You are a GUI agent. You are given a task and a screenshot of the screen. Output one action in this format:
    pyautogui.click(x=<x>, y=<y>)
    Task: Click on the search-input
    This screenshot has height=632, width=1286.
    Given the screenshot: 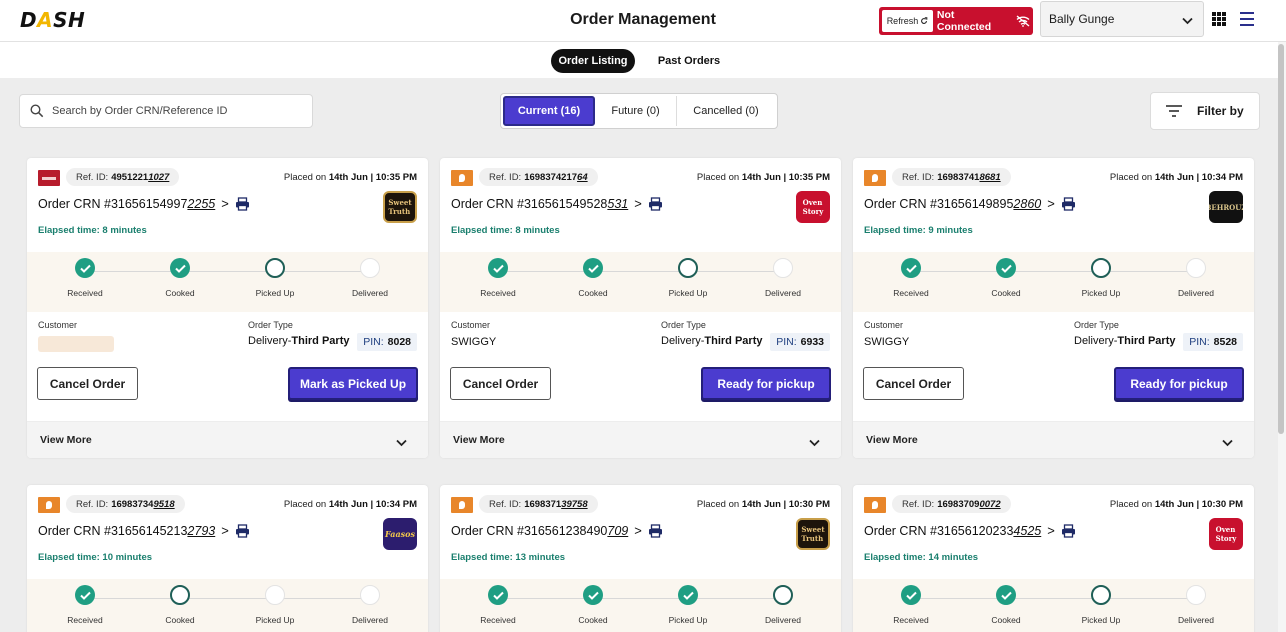 What is the action you would take?
    pyautogui.click(x=172, y=111)
    